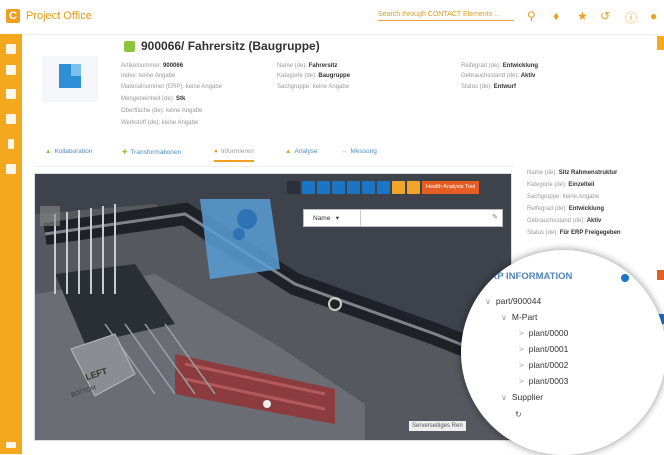  Describe the element at coordinates (11, 144) in the screenshot. I see `sidebar-item-analytics` at that location.